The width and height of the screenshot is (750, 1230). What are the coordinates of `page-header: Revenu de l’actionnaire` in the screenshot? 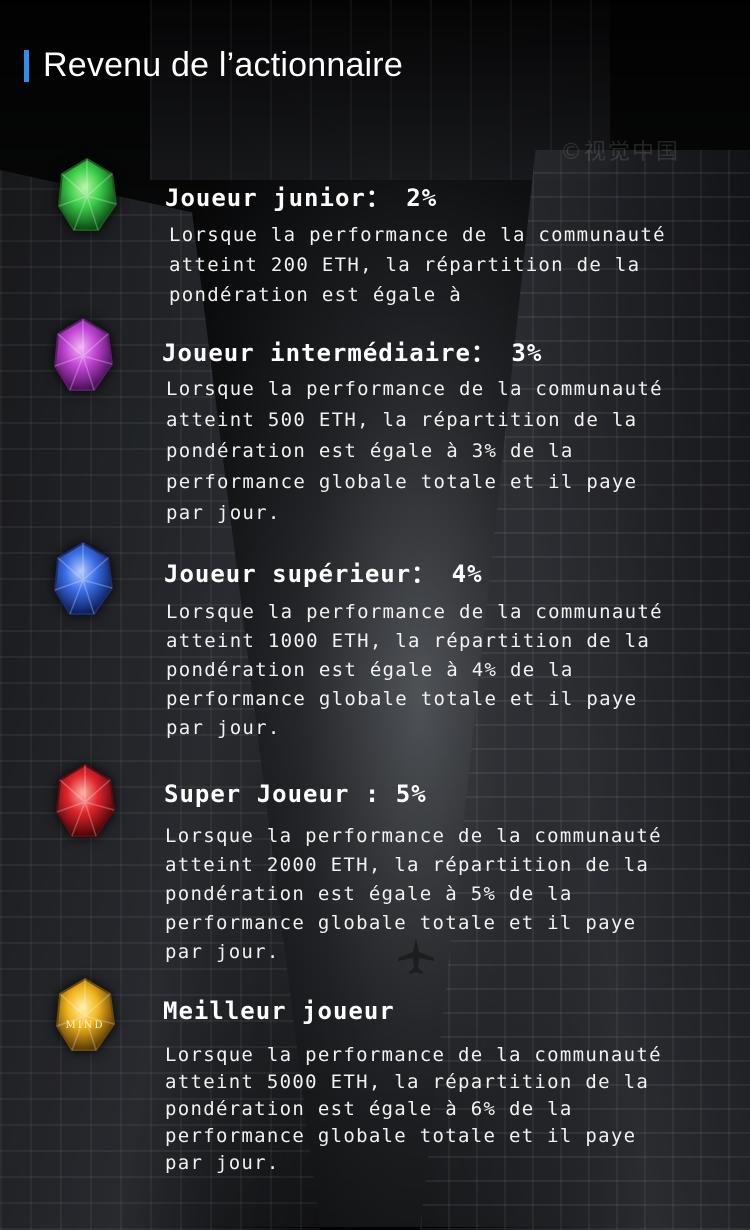 It's located at (213, 65).